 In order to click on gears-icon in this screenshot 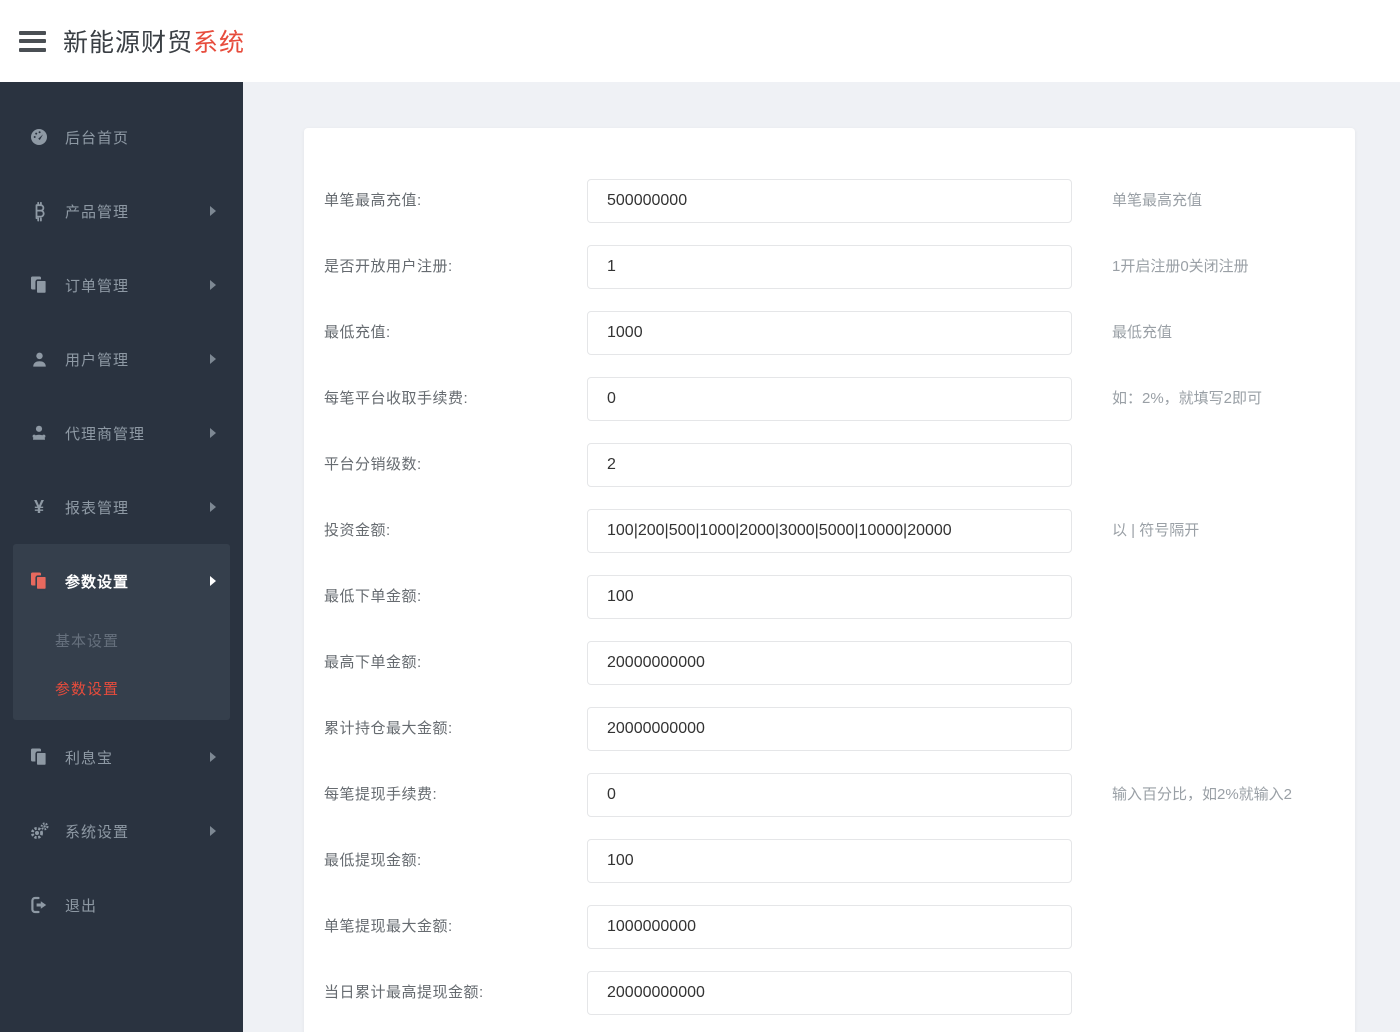, I will do `click(39, 831)`.